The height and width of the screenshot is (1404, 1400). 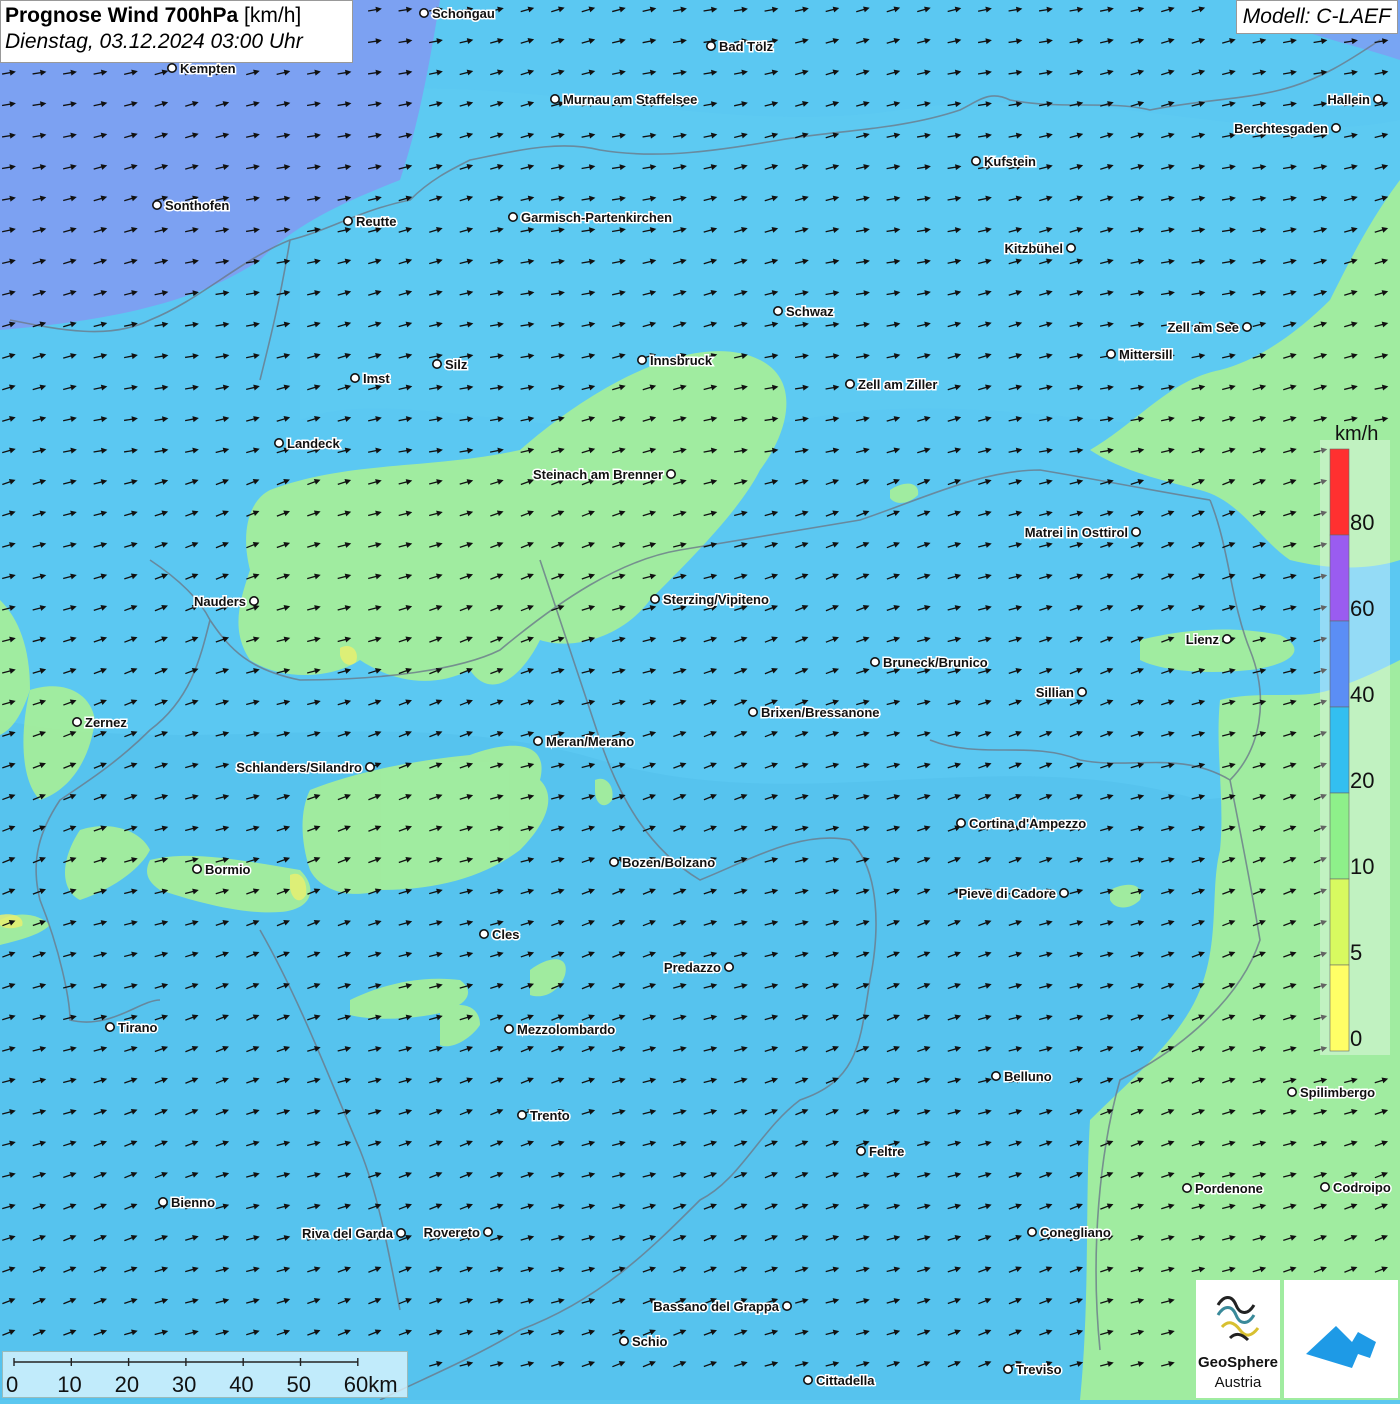 What do you see at coordinates (106, 722) in the screenshot?
I see `place-label: Zernez` at bounding box center [106, 722].